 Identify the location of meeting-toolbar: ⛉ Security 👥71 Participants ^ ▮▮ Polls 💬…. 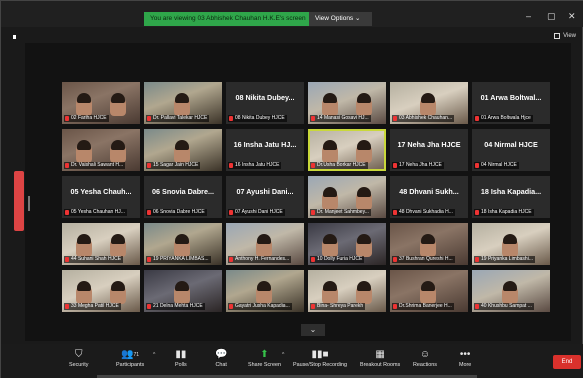
(292, 361).